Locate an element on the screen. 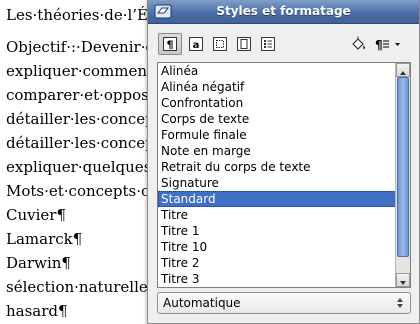 The width and height of the screenshot is (420, 324). frame-styles-button is located at coordinates (220, 44).